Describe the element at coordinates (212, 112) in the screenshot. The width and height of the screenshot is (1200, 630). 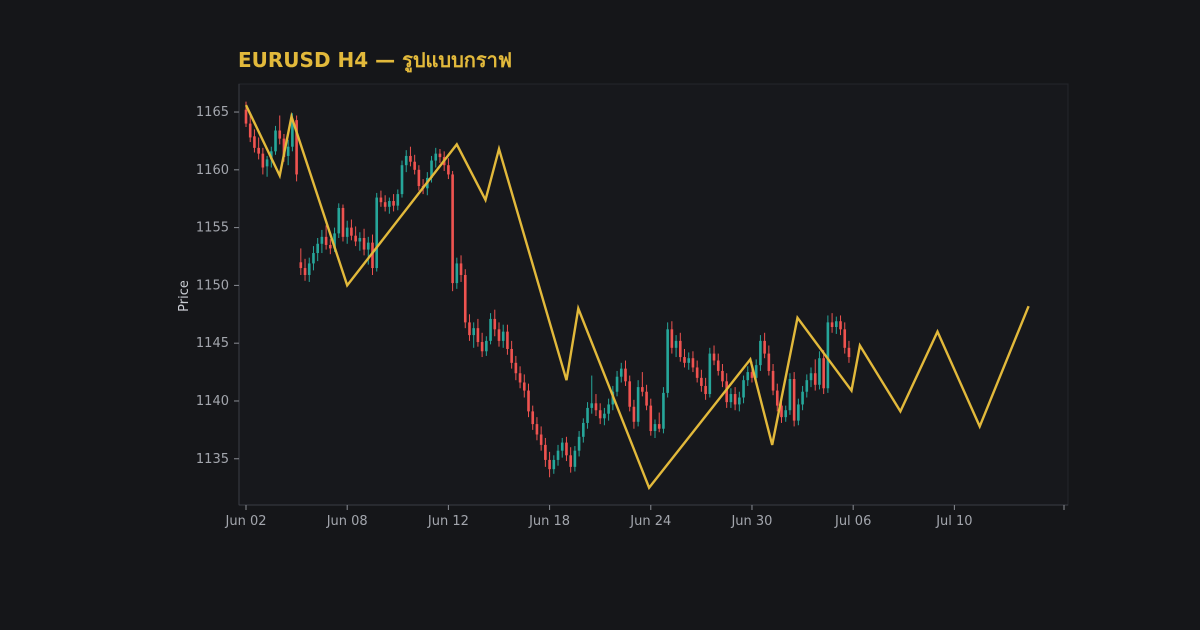
I see `y-tick-label: 1165` at that location.